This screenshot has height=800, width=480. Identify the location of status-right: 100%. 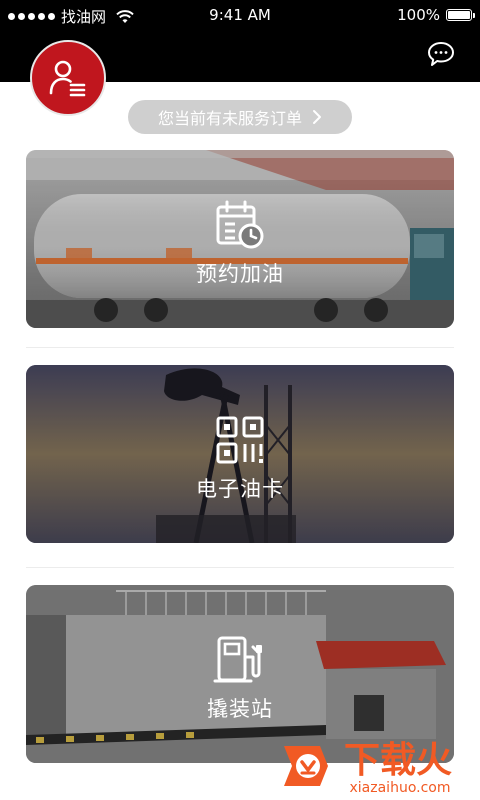
(436, 15).